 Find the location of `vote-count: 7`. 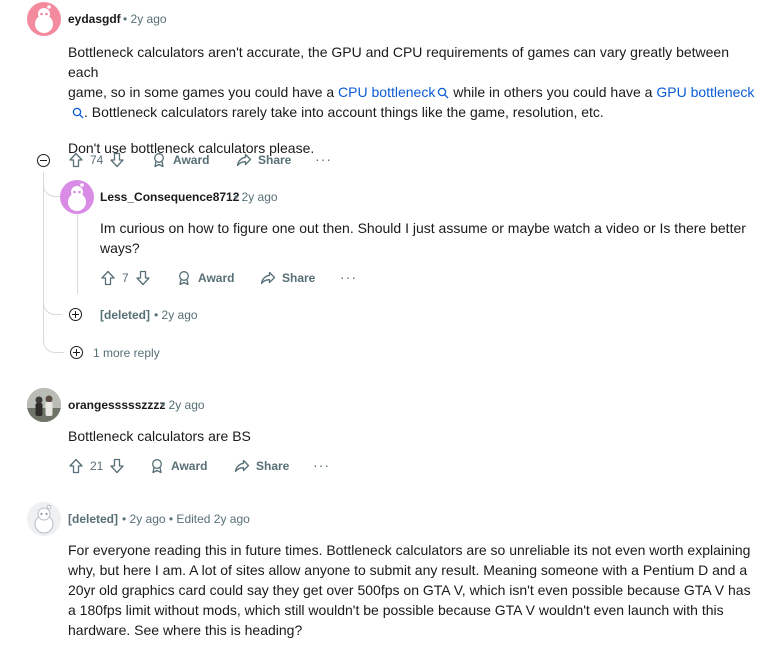

vote-count: 7 is located at coordinates (125, 278).